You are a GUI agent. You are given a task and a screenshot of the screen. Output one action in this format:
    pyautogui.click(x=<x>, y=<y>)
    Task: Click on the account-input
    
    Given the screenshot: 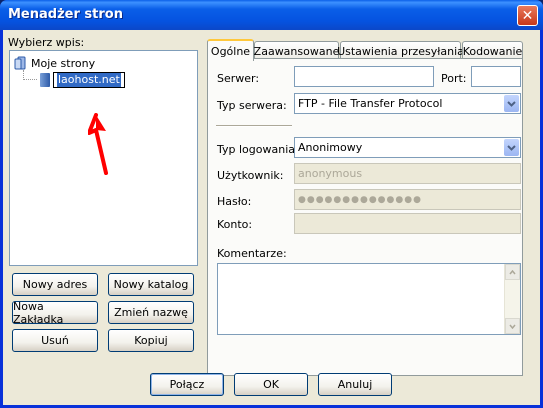 What is the action you would take?
    pyautogui.click(x=407, y=223)
    